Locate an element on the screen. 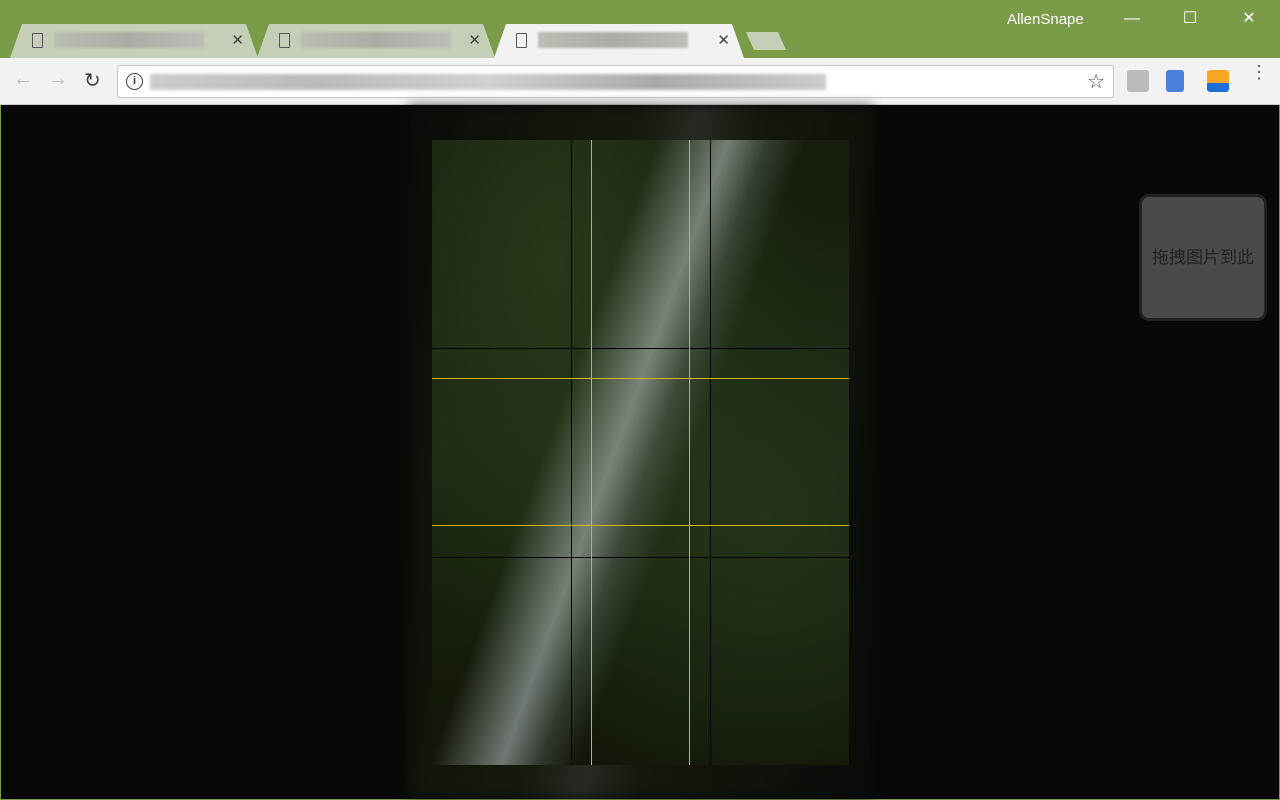 The width and height of the screenshot is (1280, 800). maximize-icon: ☐ is located at coordinates (1190, 20).